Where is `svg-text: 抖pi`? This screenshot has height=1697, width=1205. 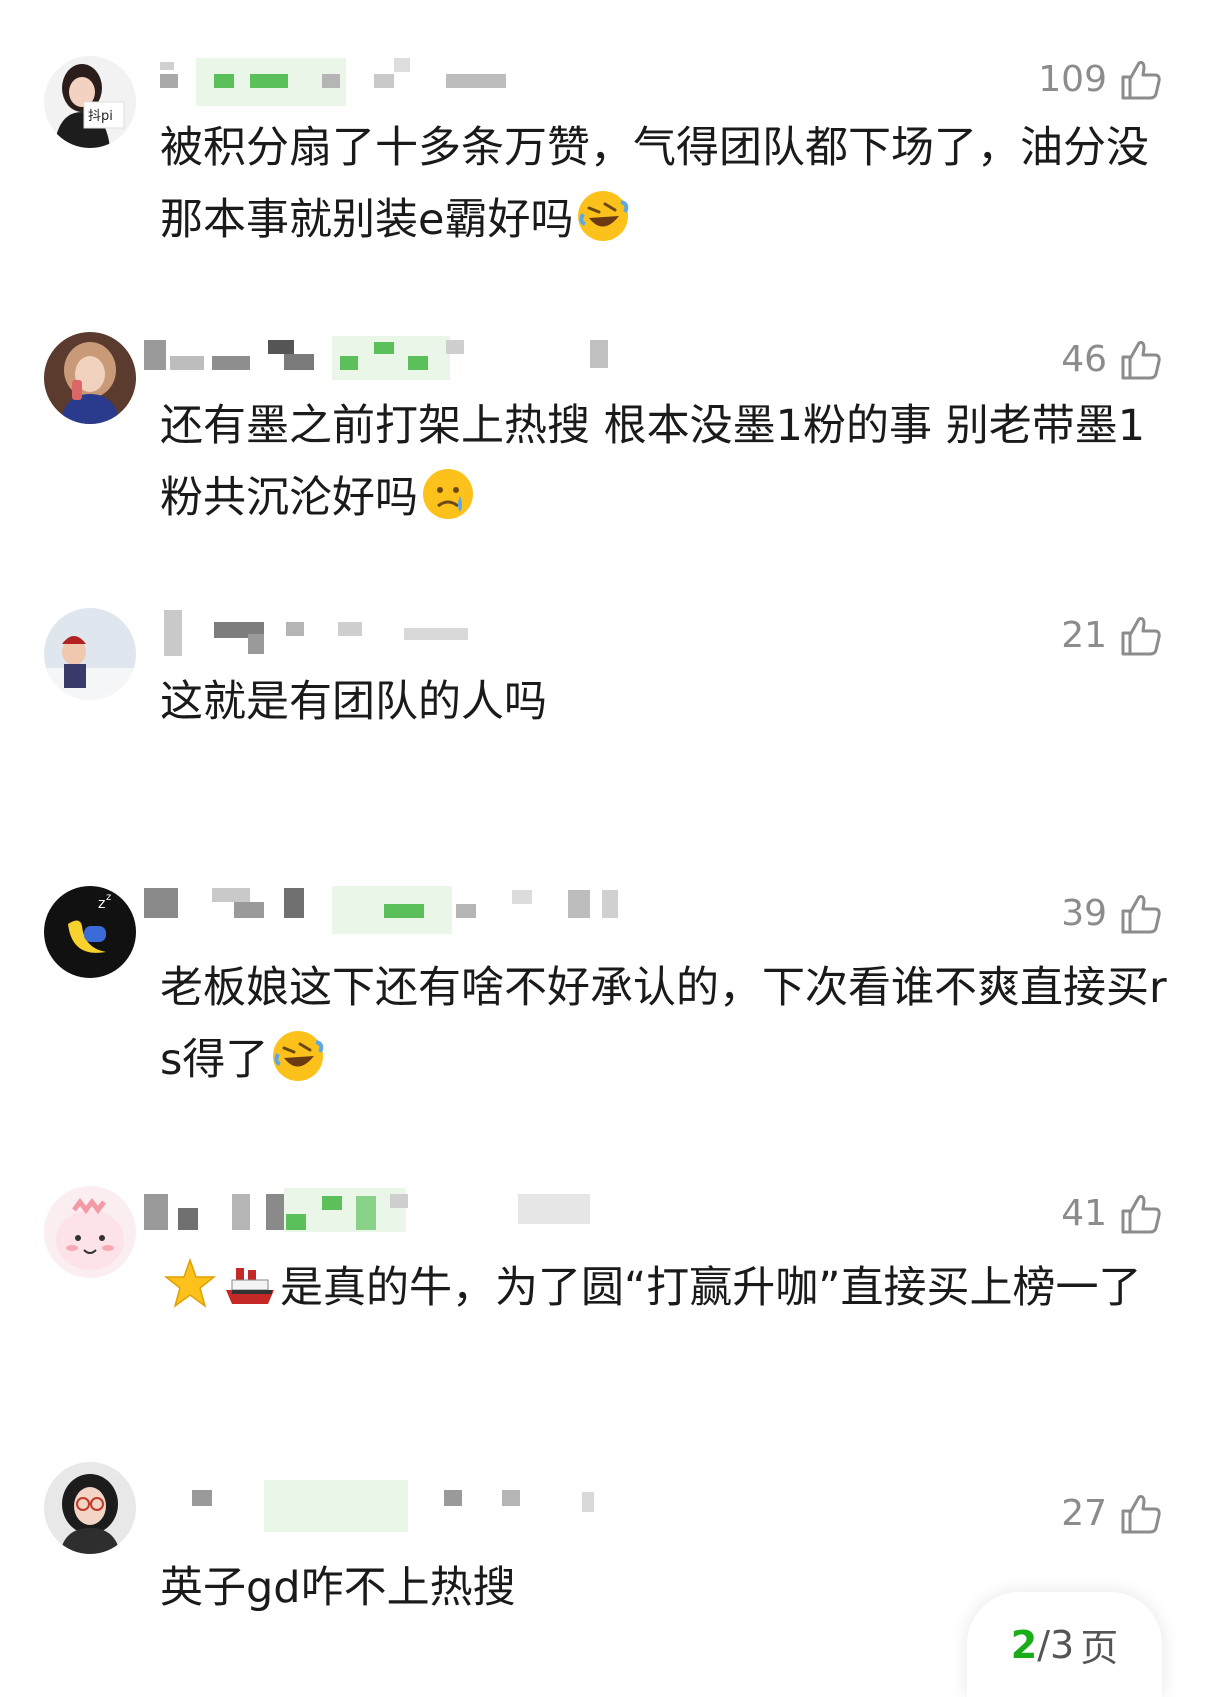 svg-text: 抖pi is located at coordinates (100, 116).